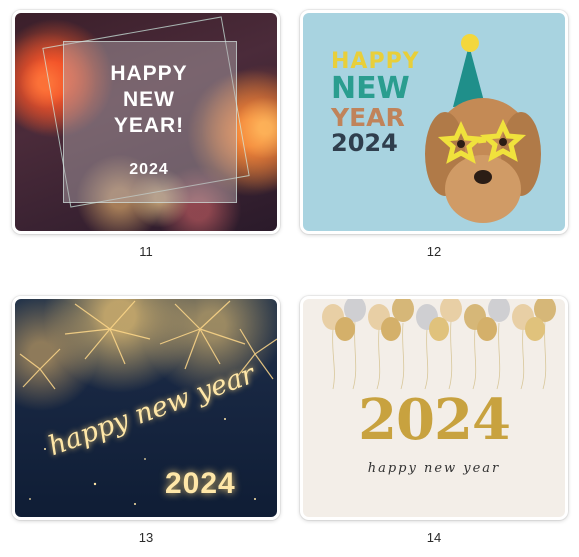 This screenshot has height=557, width=579. I want to click on card-number: 13, so click(146, 537).